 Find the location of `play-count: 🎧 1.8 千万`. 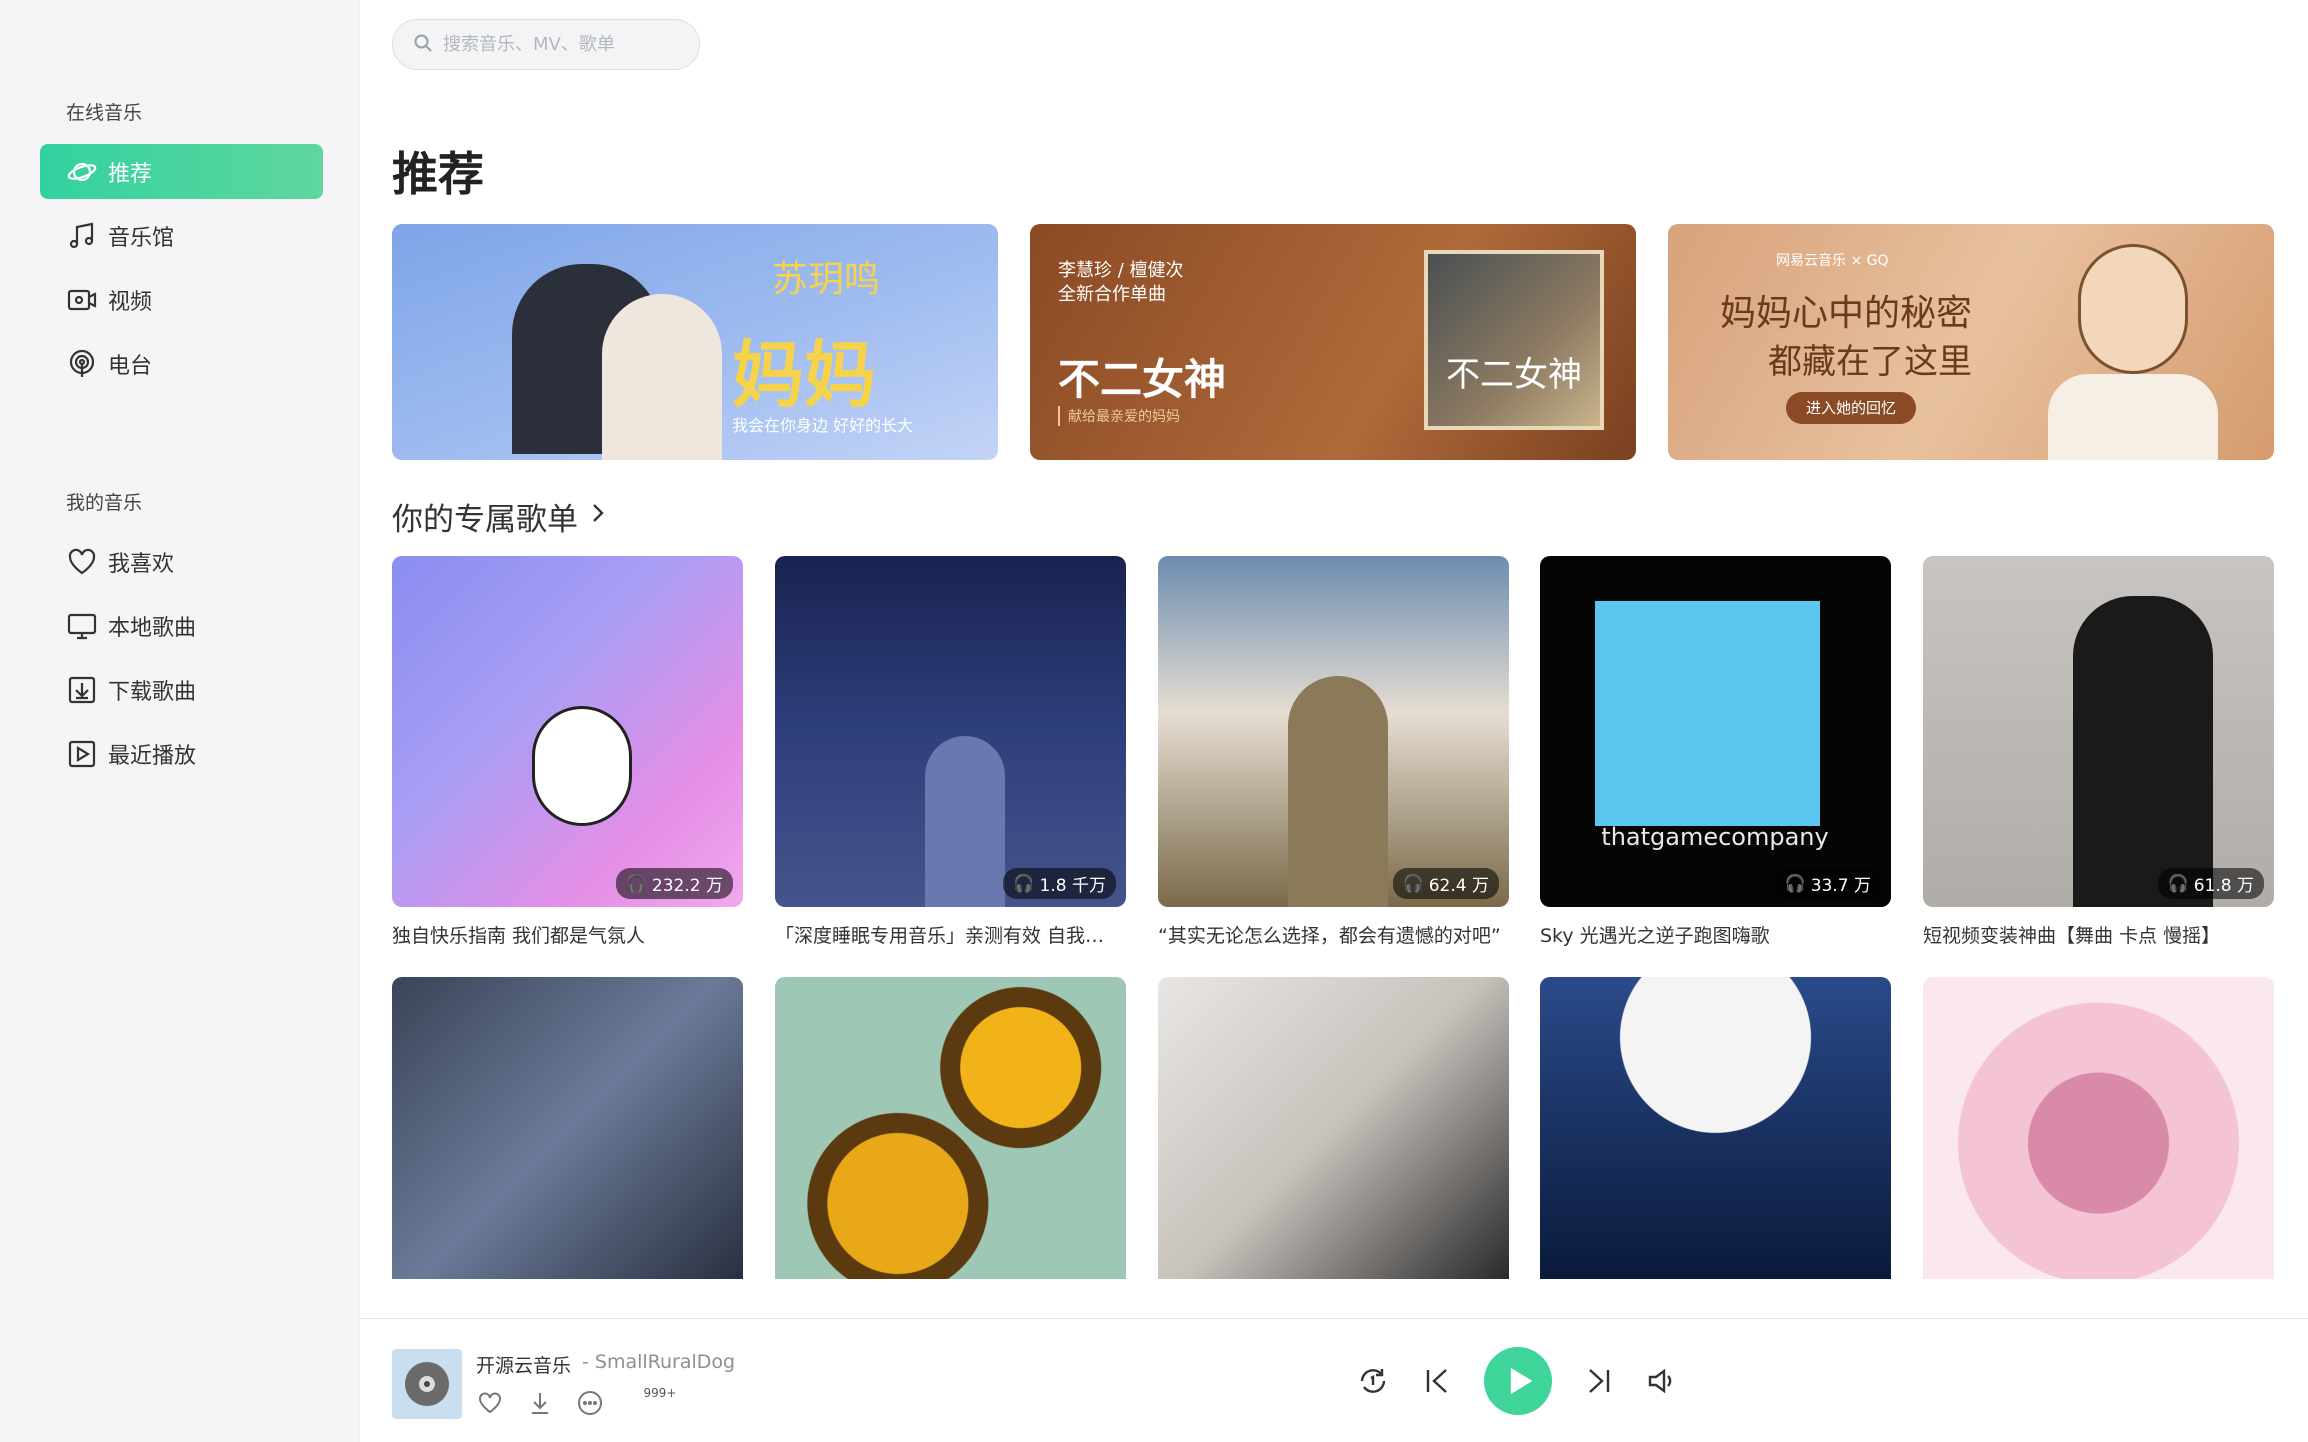

play-count: 🎧 1.8 千万 is located at coordinates (1059, 883).